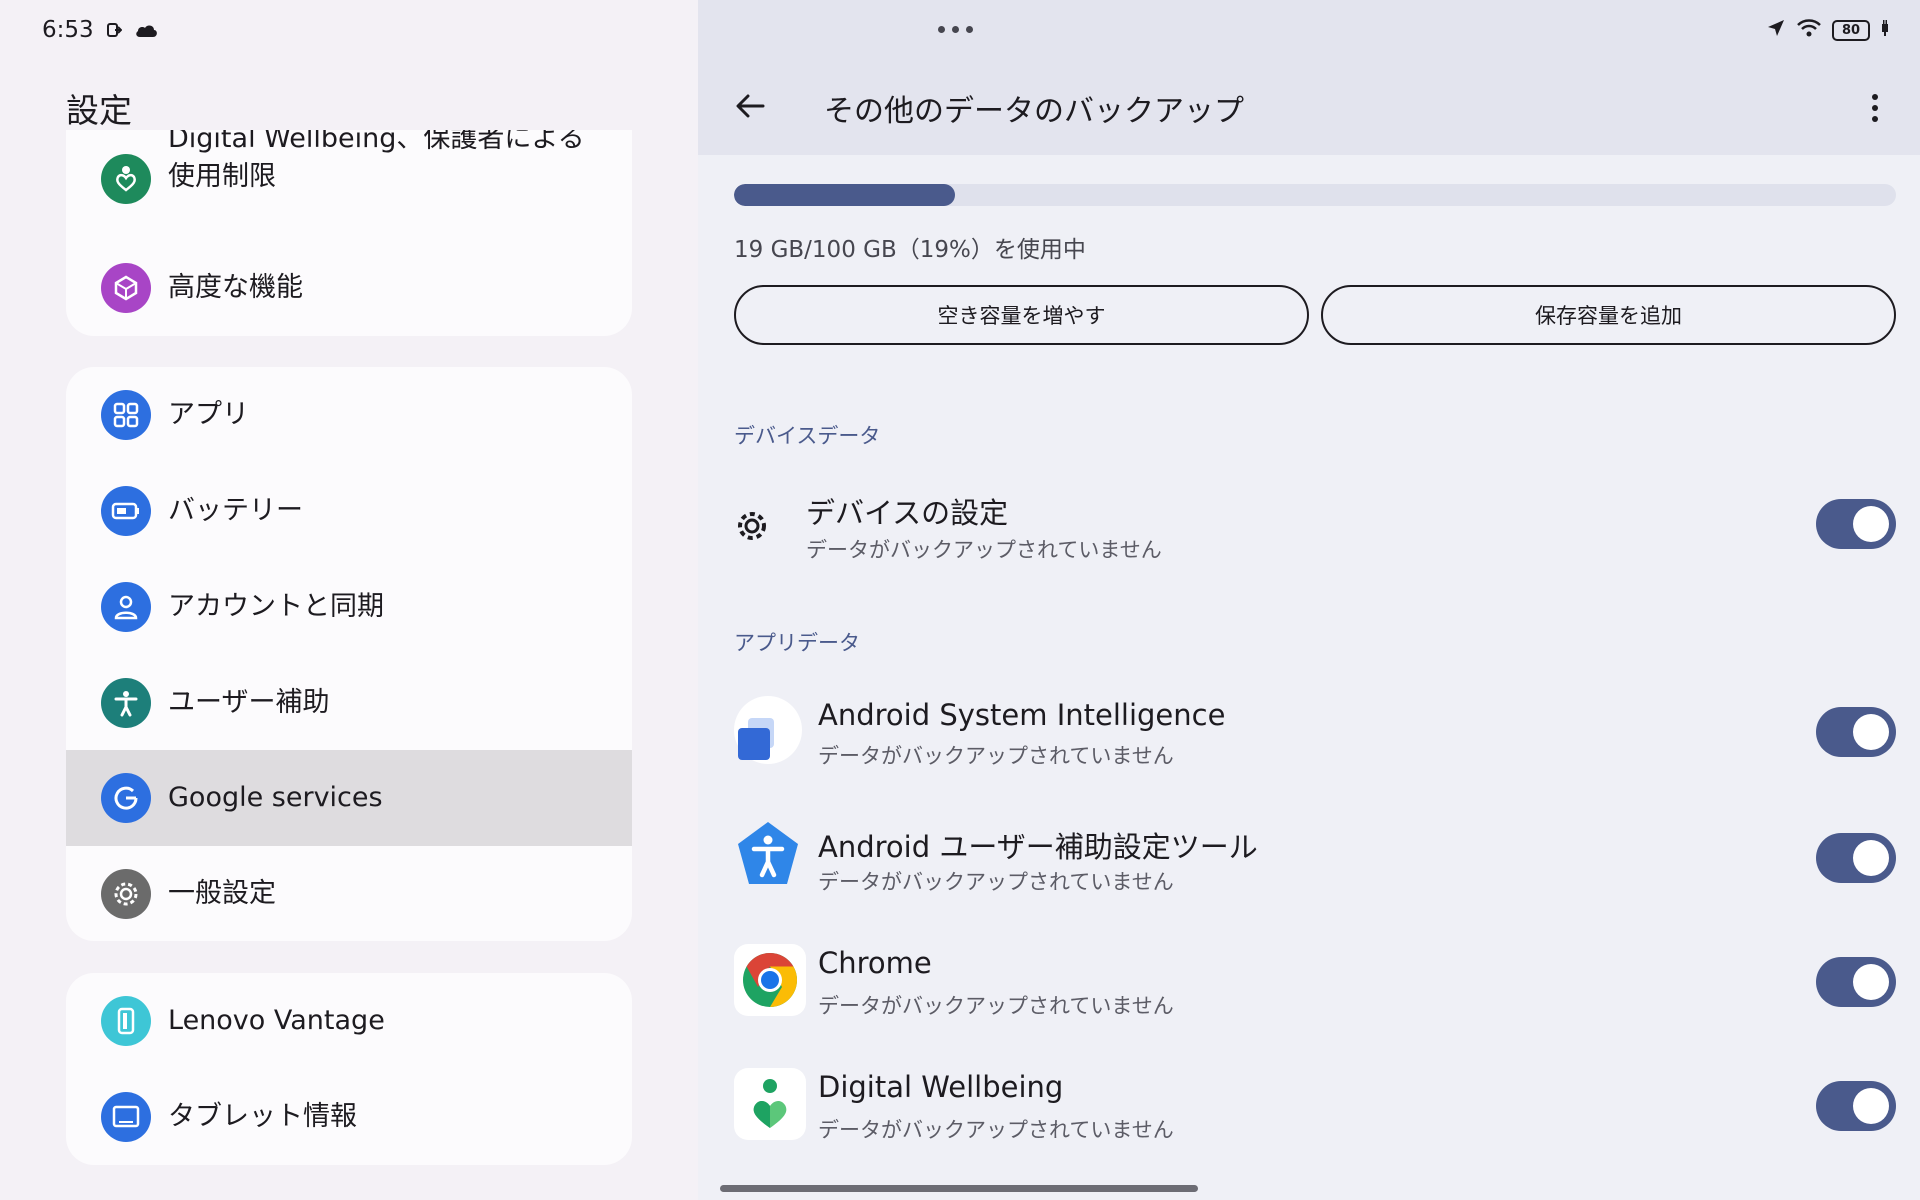  Describe the element at coordinates (126, 1021) in the screenshot. I see `lenovo-vantage-icon` at that location.